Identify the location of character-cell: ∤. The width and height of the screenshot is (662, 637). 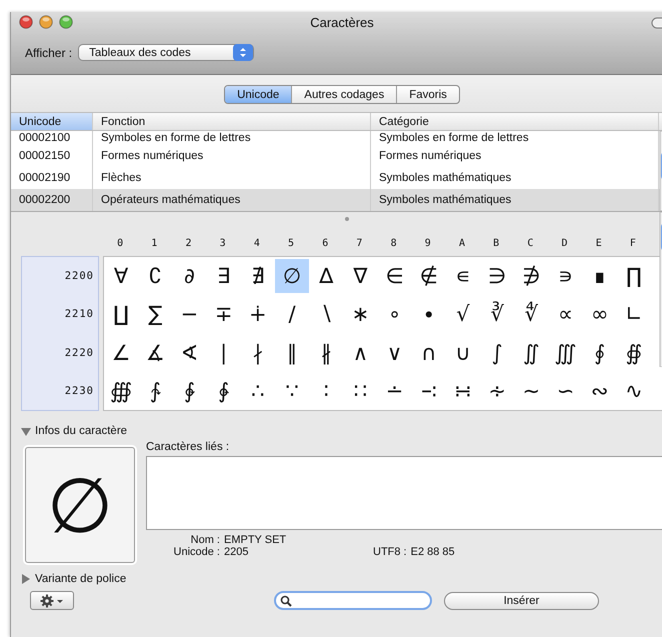
(257, 353).